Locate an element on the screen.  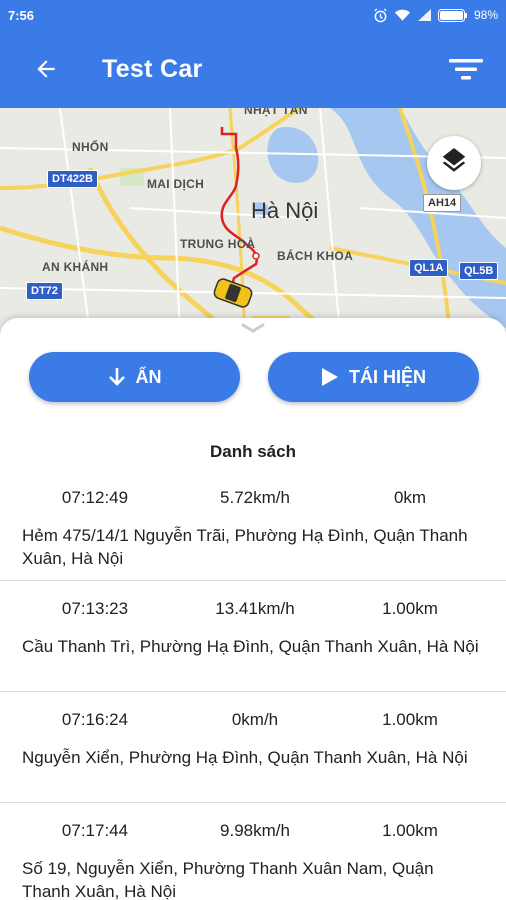
road-shield-dt72: DT72 is located at coordinates (44, 291).